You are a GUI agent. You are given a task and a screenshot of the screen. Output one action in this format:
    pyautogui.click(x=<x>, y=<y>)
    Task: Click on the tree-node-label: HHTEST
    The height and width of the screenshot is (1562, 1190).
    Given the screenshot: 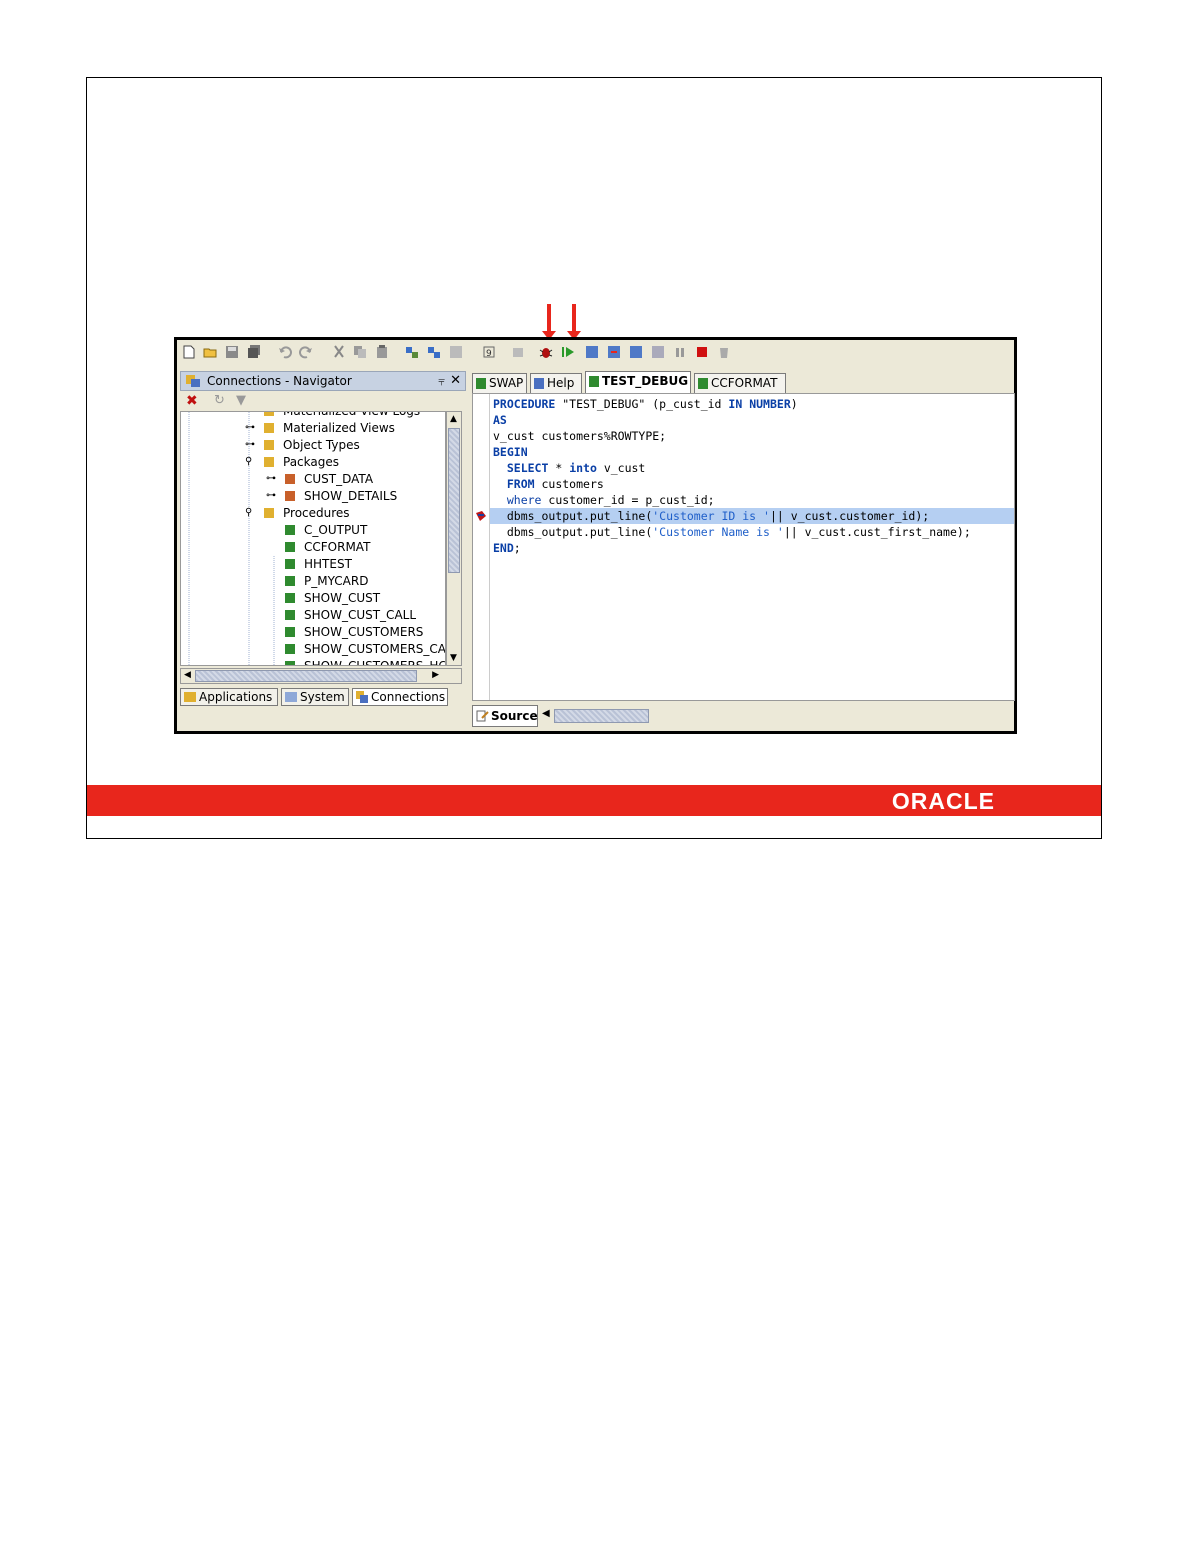 What is the action you would take?
    pyautogui.click(x=328, y=564)
    